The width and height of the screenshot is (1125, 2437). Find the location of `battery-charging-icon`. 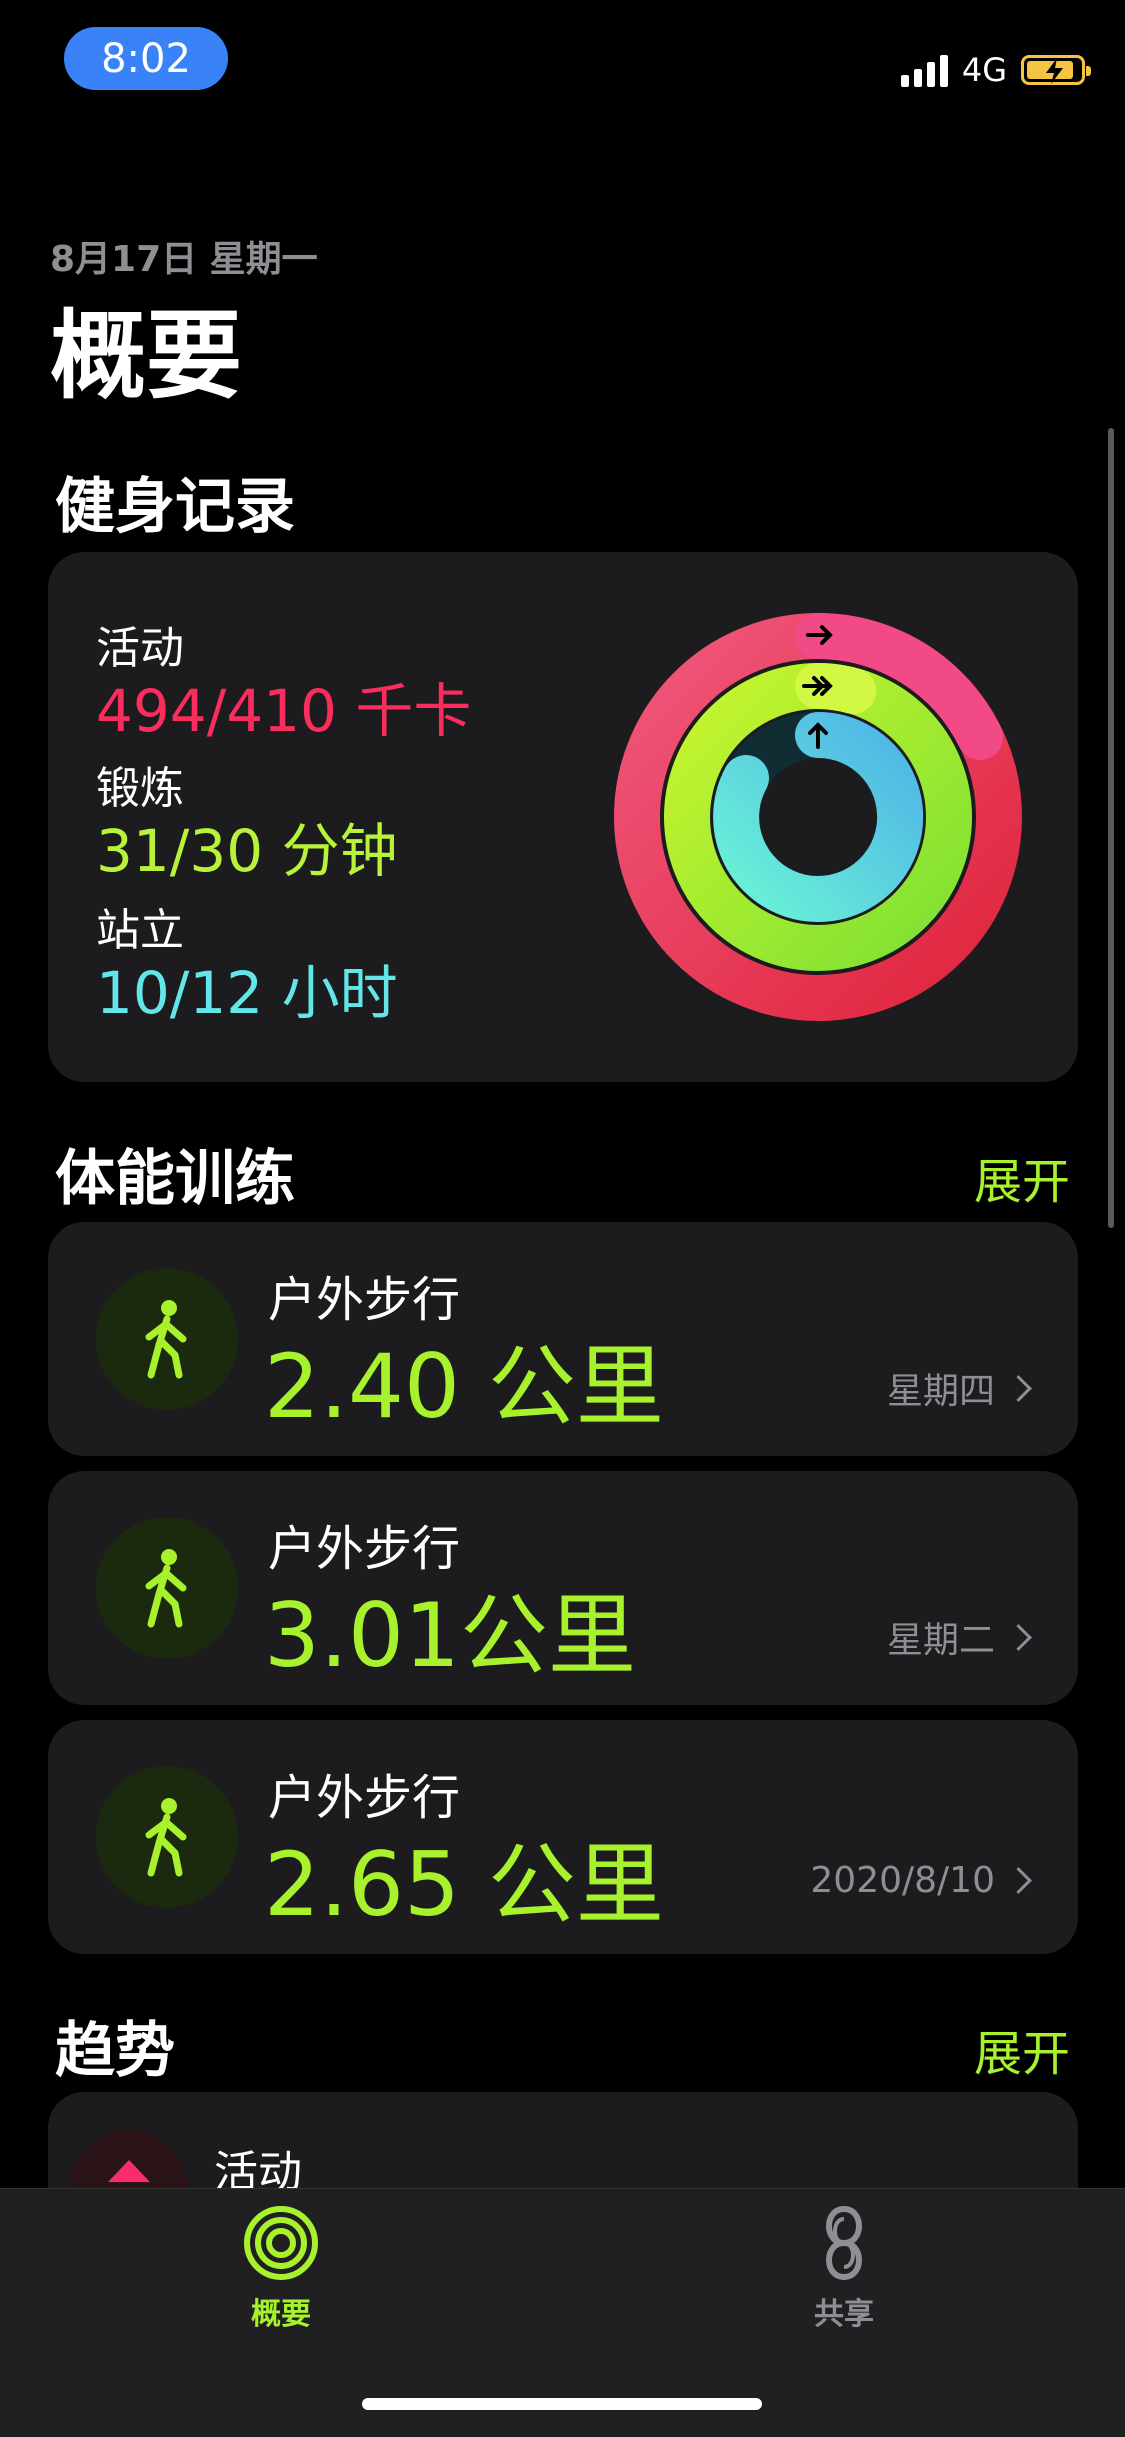

battery-charging-icon is located at coordinates (1056, 70).